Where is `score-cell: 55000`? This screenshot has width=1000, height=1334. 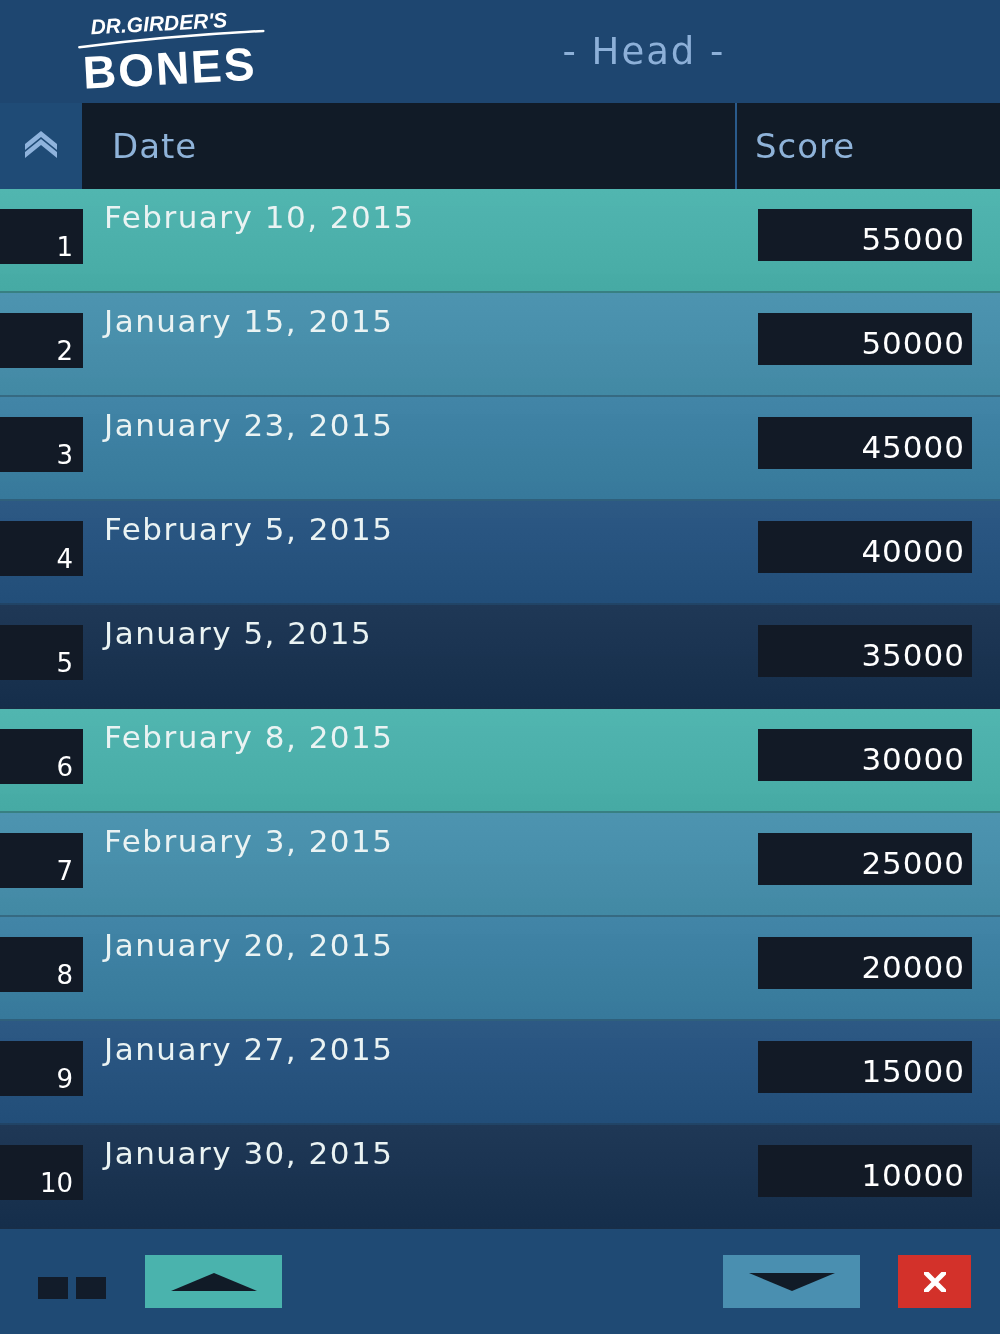
score-cell: 55000 is located at coordinates (865, 235).